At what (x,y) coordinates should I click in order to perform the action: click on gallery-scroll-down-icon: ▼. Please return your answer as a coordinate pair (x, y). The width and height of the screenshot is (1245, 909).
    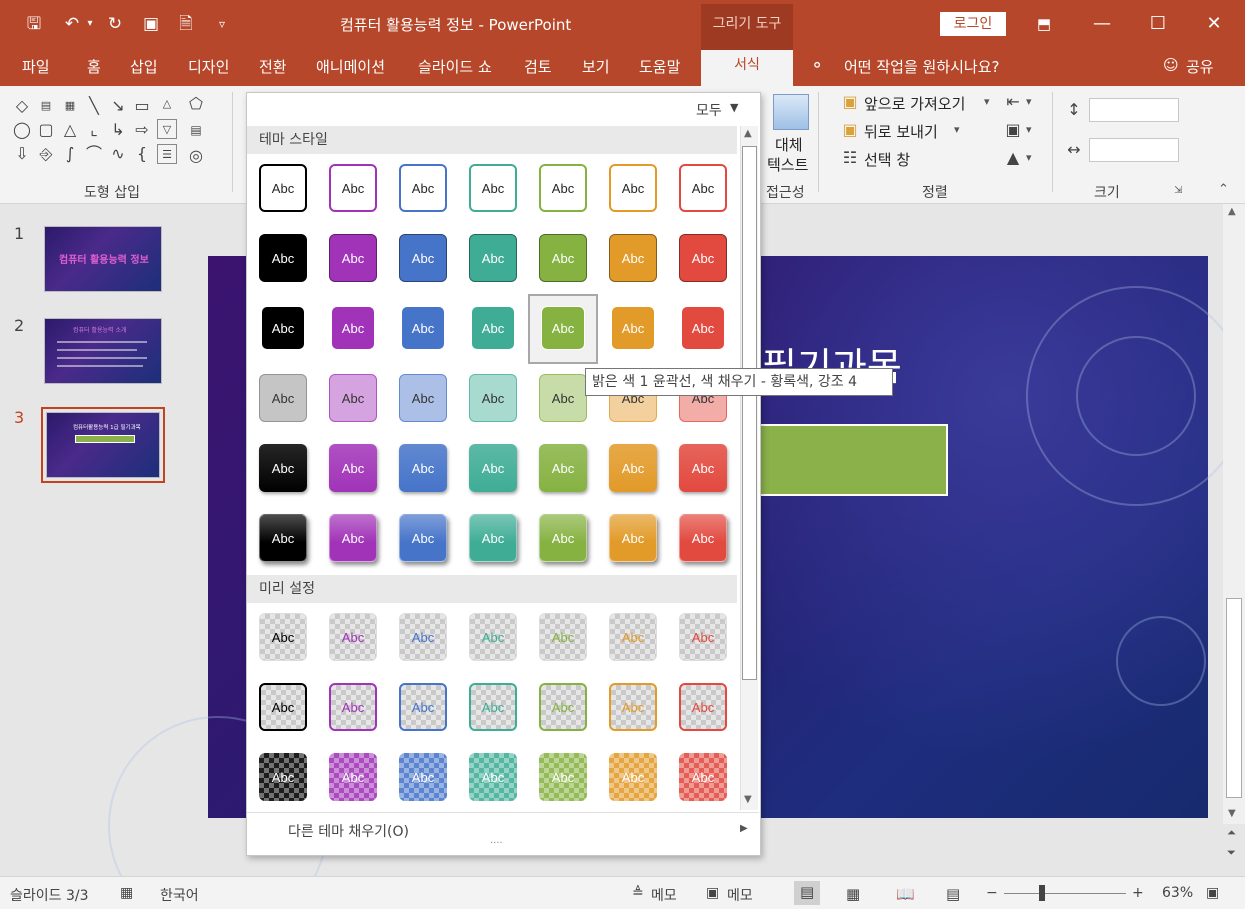
    Looking at the image, I should click on (748, 799).